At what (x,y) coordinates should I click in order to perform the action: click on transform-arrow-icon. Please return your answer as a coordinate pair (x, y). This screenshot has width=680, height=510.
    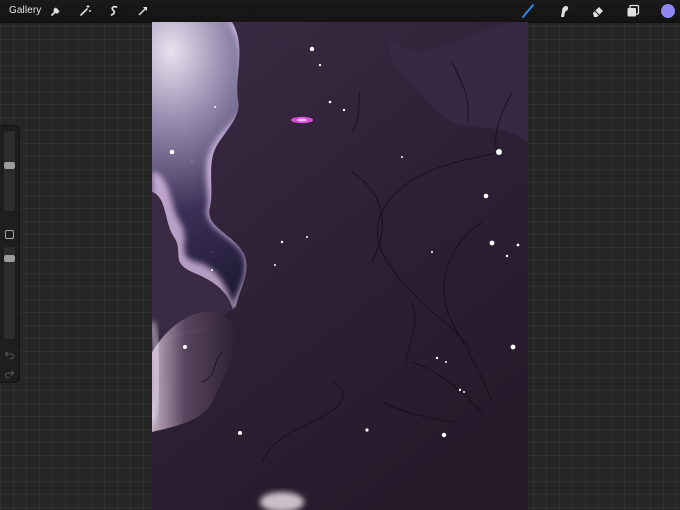
    Looking at the image, I should click on (143, 11).